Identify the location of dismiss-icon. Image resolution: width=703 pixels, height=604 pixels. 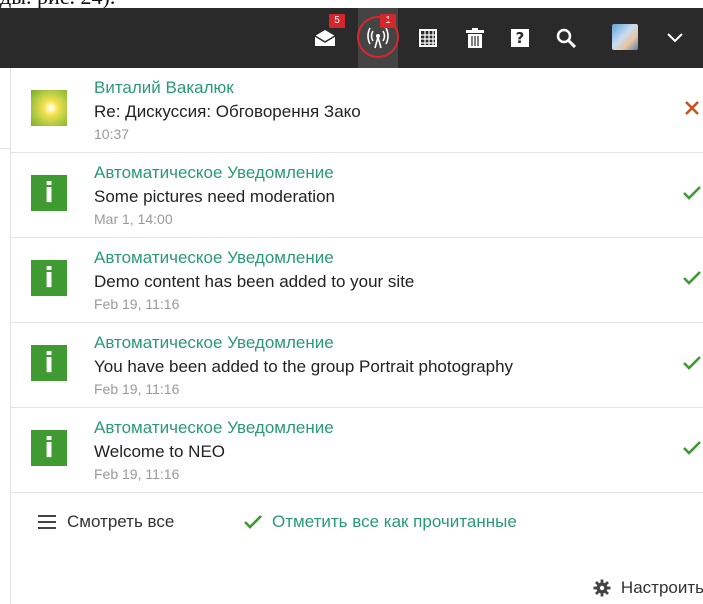
(692, 108).